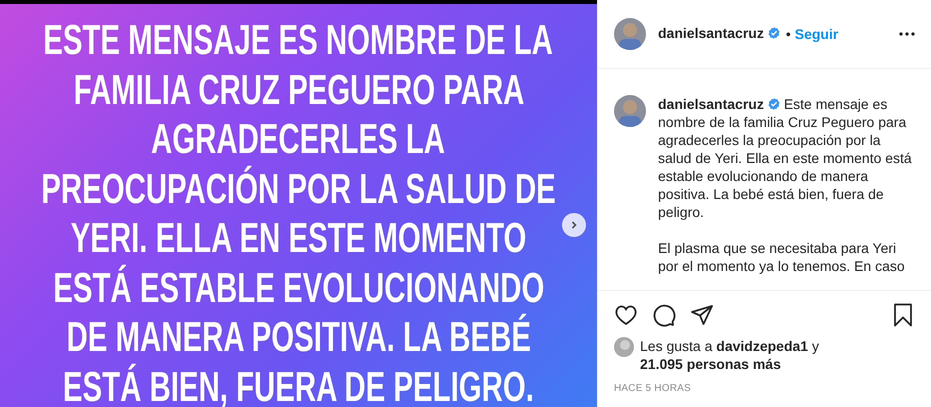 The width and height of the screenshot is (931, 407). I want to click on next-button, so click(574, 225).